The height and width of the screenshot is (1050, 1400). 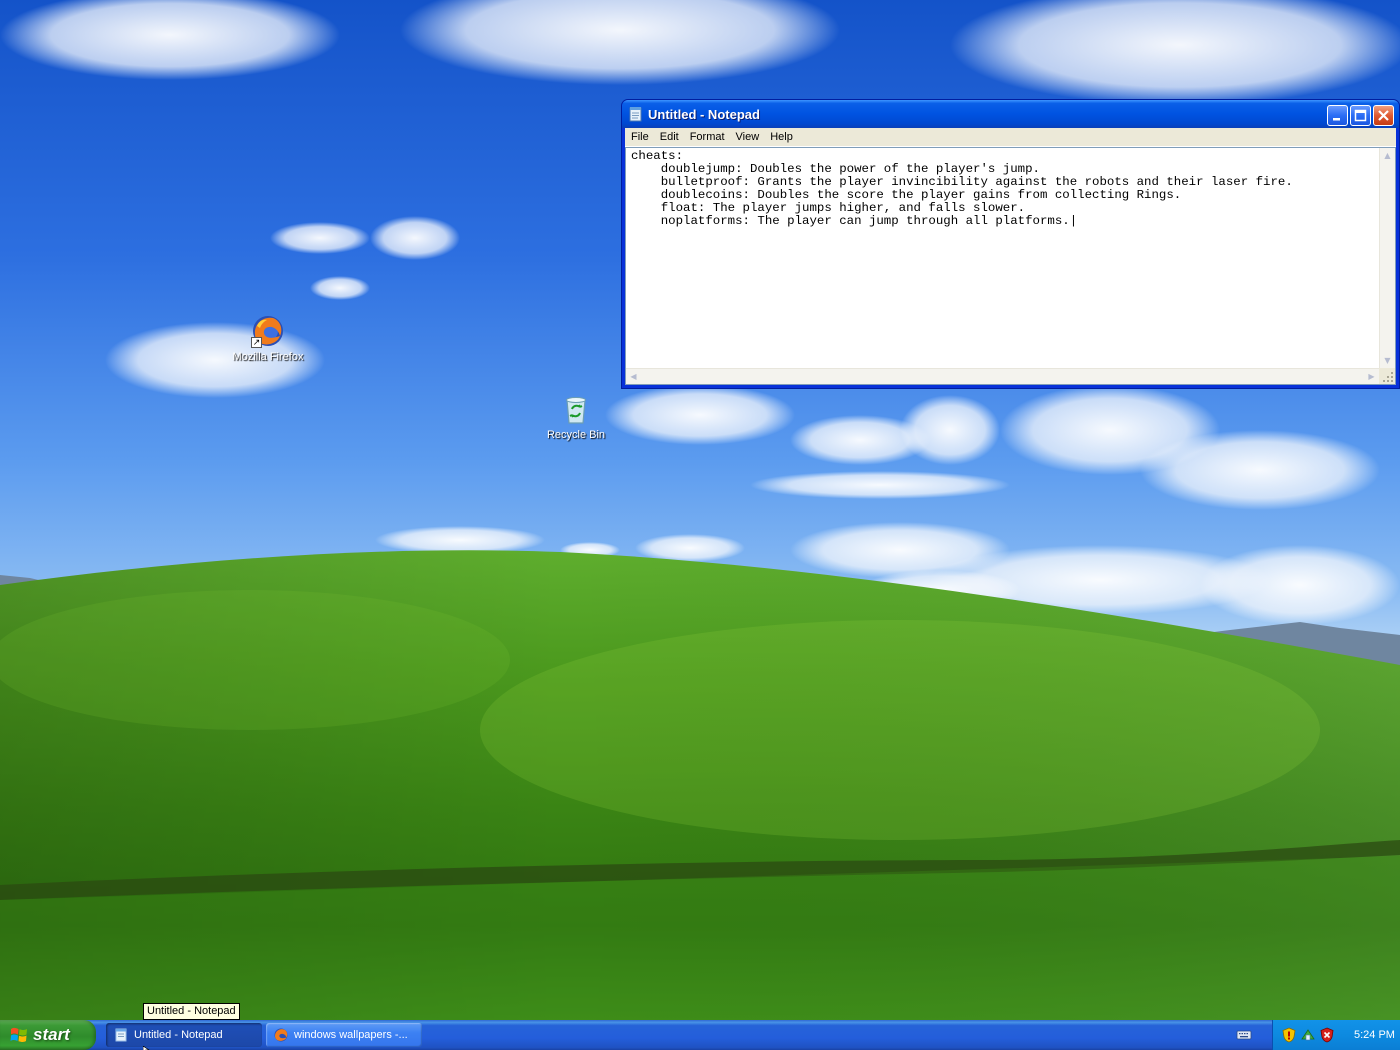 What do you see at coordinates (1374, 1035) in the screenshot?
I see `clock: 5:24 PM` at bounding box center [1374, 1035].